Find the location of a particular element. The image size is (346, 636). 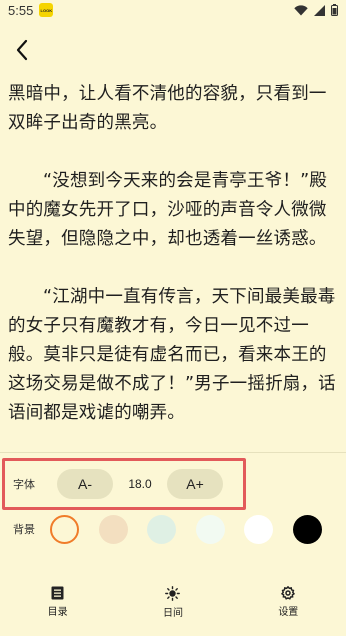

wifi-icon is located at coordinates (301, 9).